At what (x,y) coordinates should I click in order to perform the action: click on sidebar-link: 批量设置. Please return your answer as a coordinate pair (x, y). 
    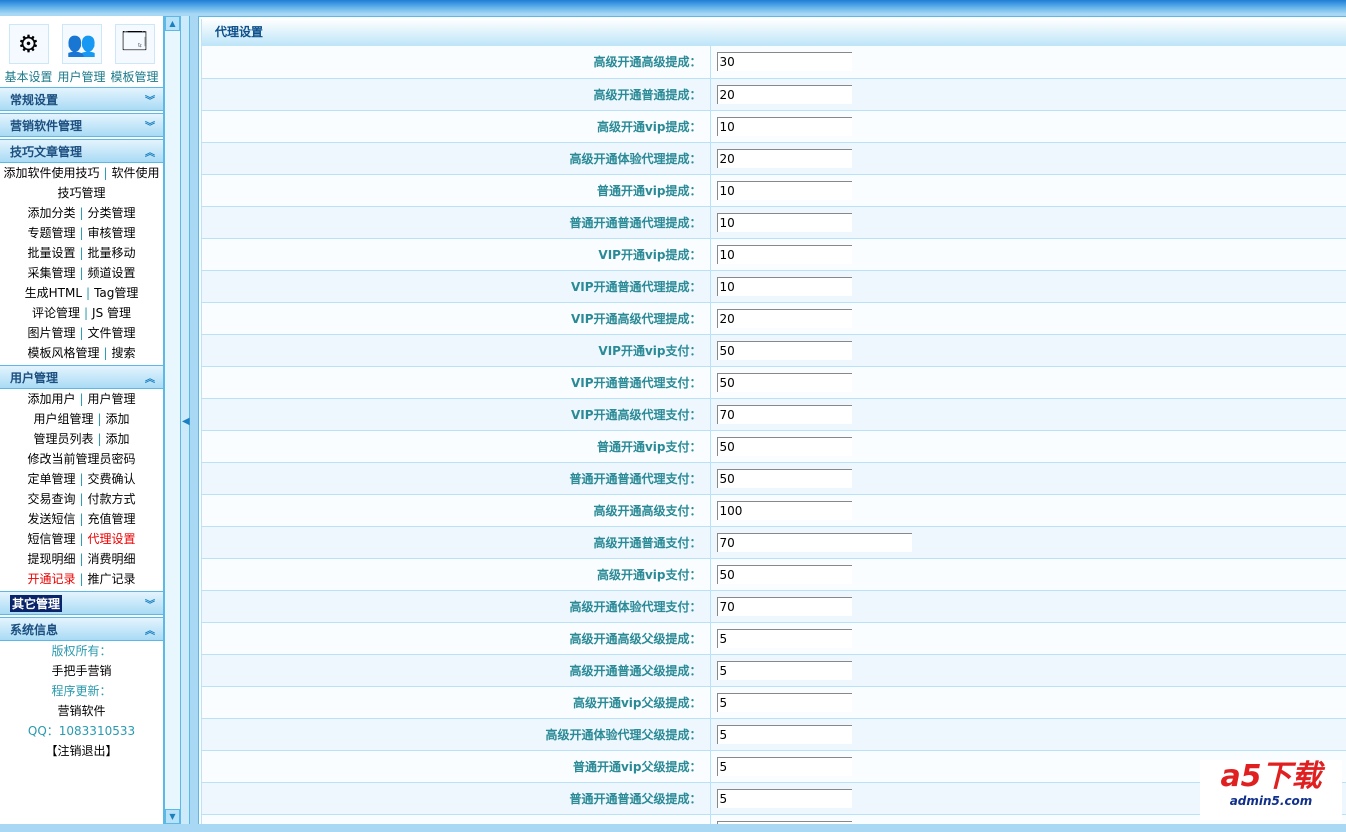
    Looking at the image, I should click on (51, 253).